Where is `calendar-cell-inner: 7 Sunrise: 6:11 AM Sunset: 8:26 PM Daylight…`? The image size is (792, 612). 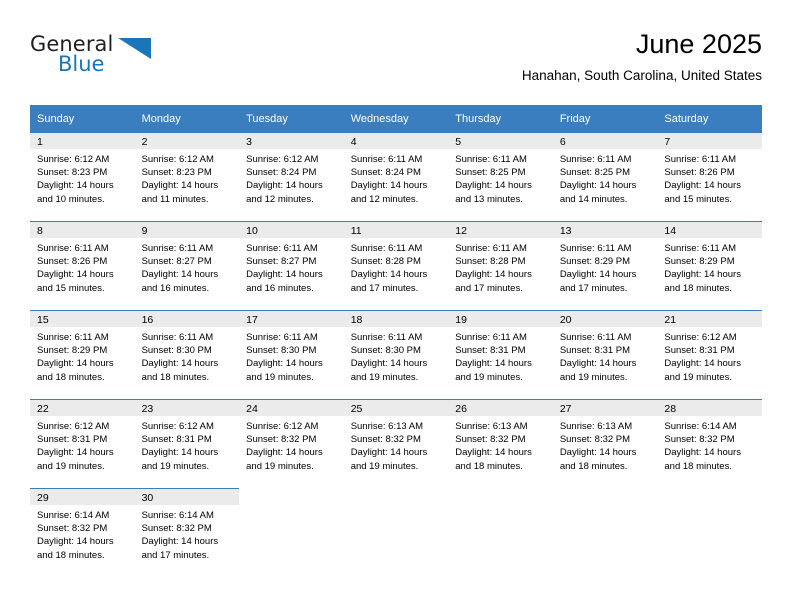
calendar-cell-inner: 7 Sunrise: 6:11 AM Sunset: 8:26 PM Daylight… is located at coordinates (709, 177).